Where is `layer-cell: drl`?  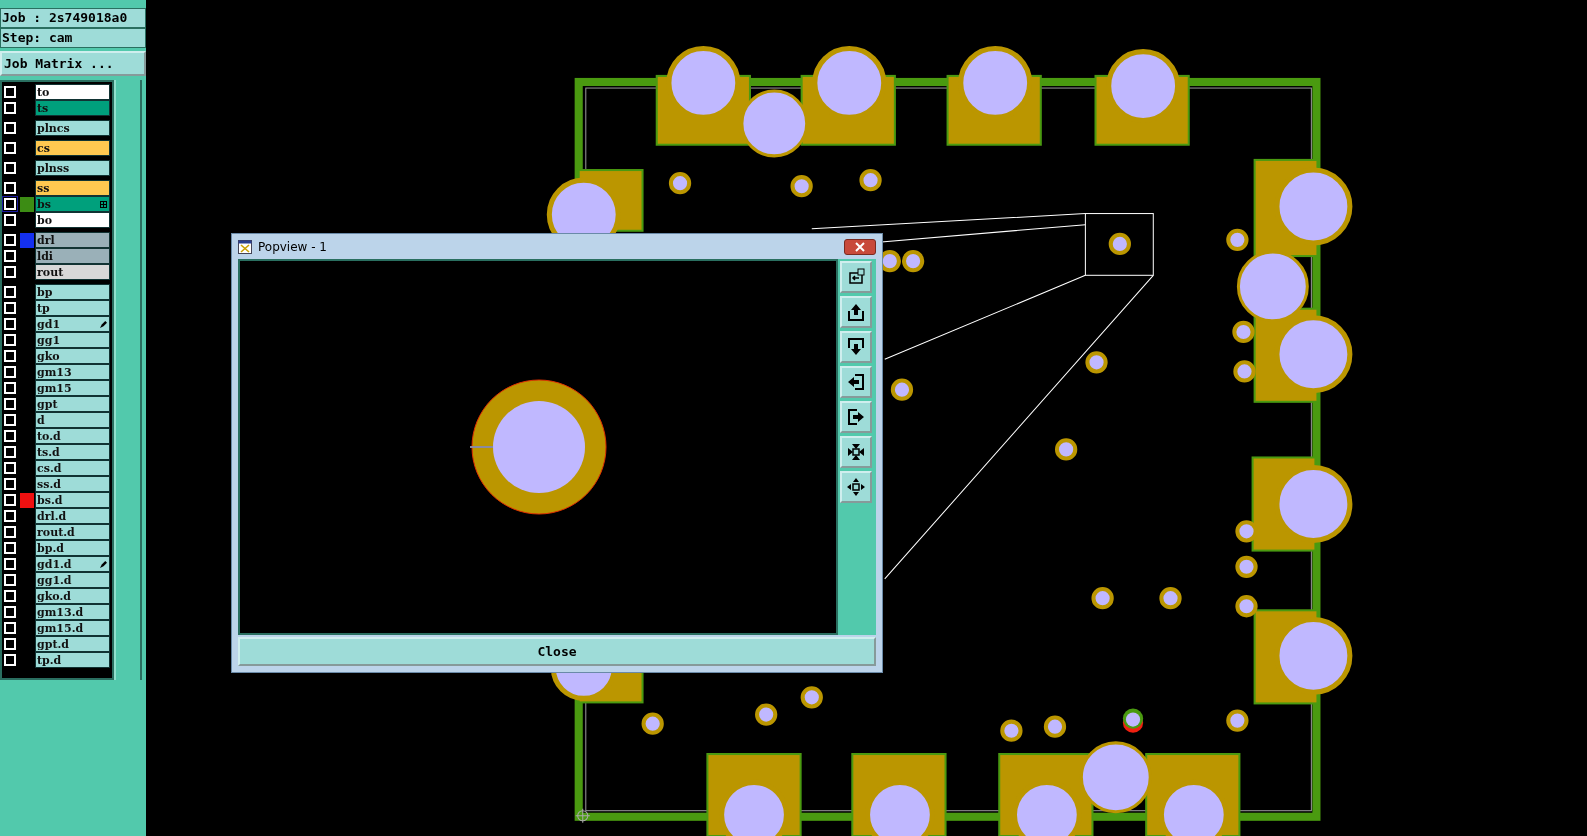
layer-cell: drl is located at coordinates (72, 240).